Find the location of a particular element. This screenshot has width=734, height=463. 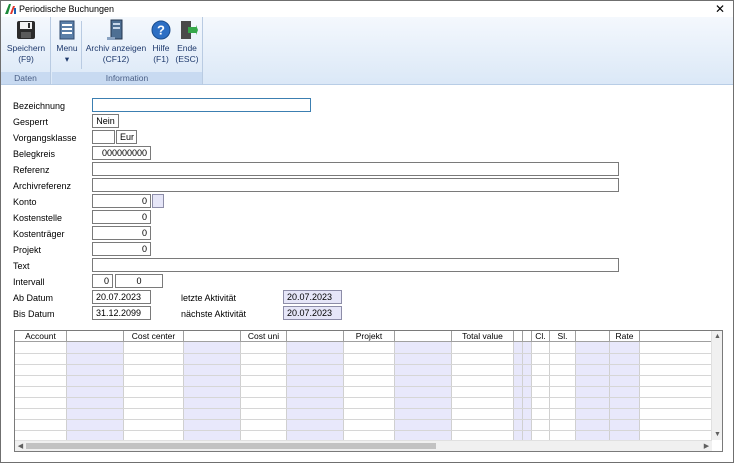

grid-col-account-name is located at coordinates (95, 391).